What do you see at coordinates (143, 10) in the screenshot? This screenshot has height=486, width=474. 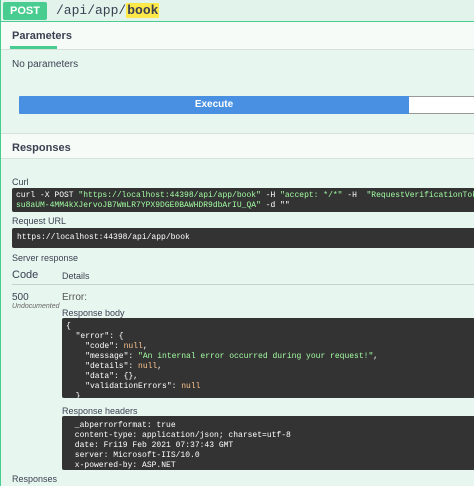 I see `path-highlight: book` at bounding box center [143, 10].